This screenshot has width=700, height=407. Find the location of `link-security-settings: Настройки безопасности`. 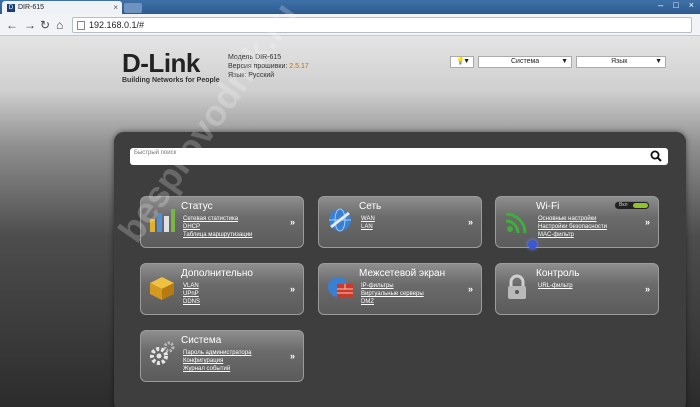

link-security-settings: Настройки безопасности is located at coordinates (572, 227).